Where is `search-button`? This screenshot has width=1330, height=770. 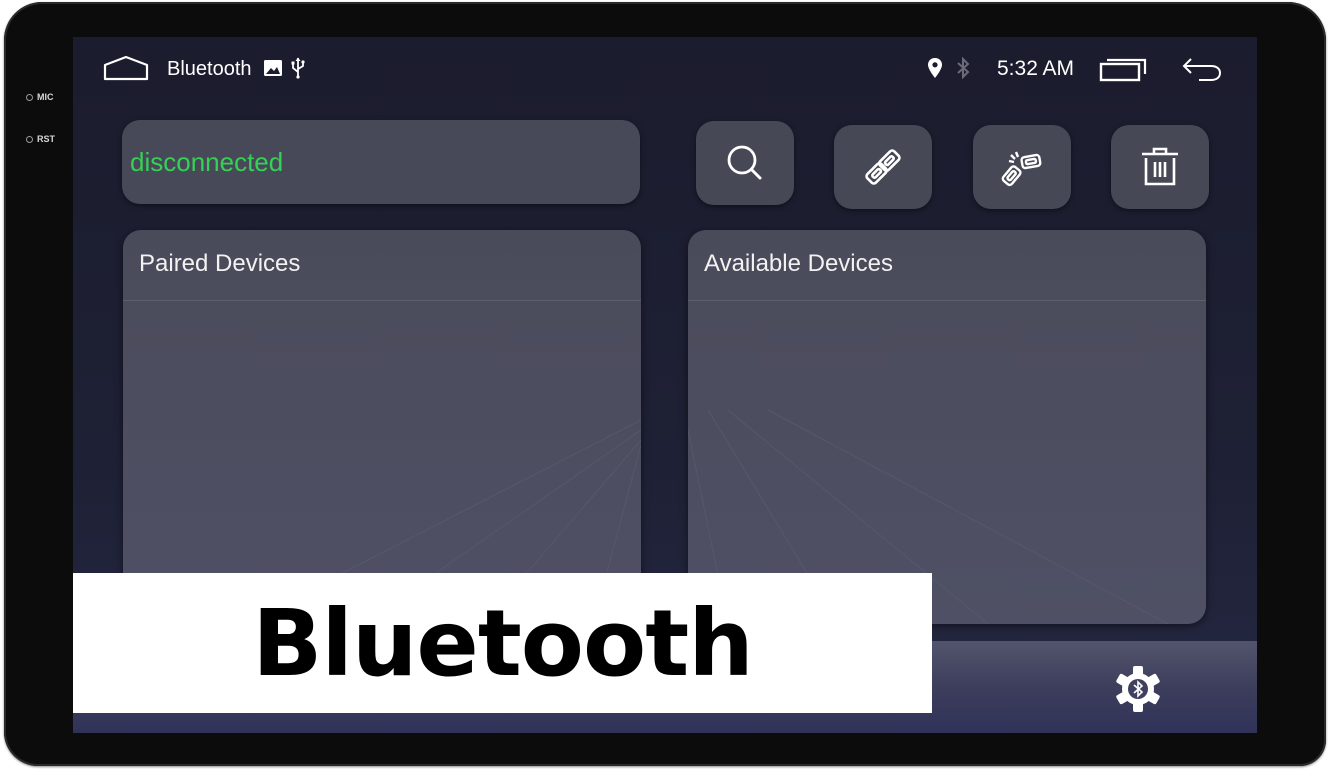
search-button is located at coordinates (745, 163).